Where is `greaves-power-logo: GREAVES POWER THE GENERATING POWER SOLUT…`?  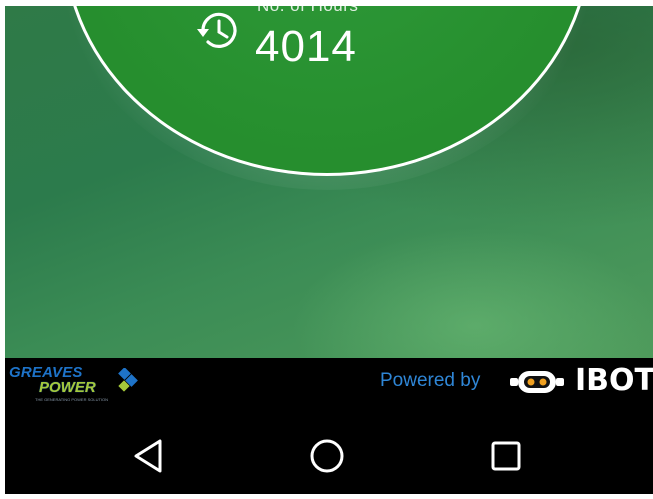
greaves-power-logo: GREAVES POWER THE GENERATING POWER SOLUT… is located at coordinates (76, 384).